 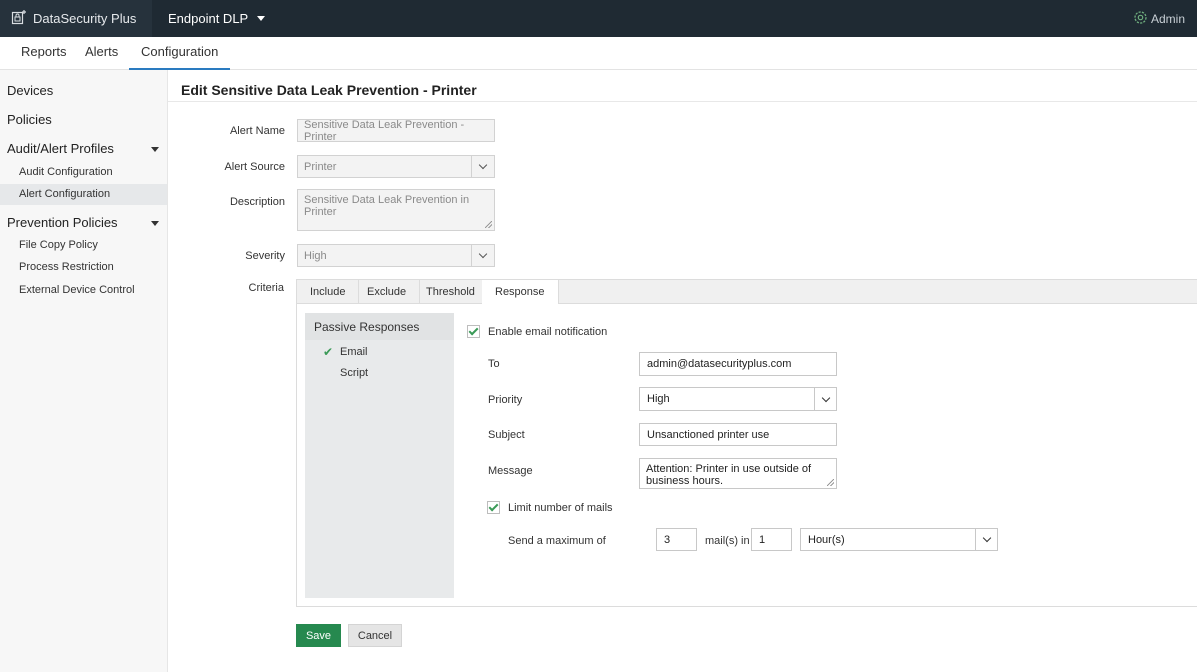 I want to click on priority-select: High, so click(x=738, y=399).